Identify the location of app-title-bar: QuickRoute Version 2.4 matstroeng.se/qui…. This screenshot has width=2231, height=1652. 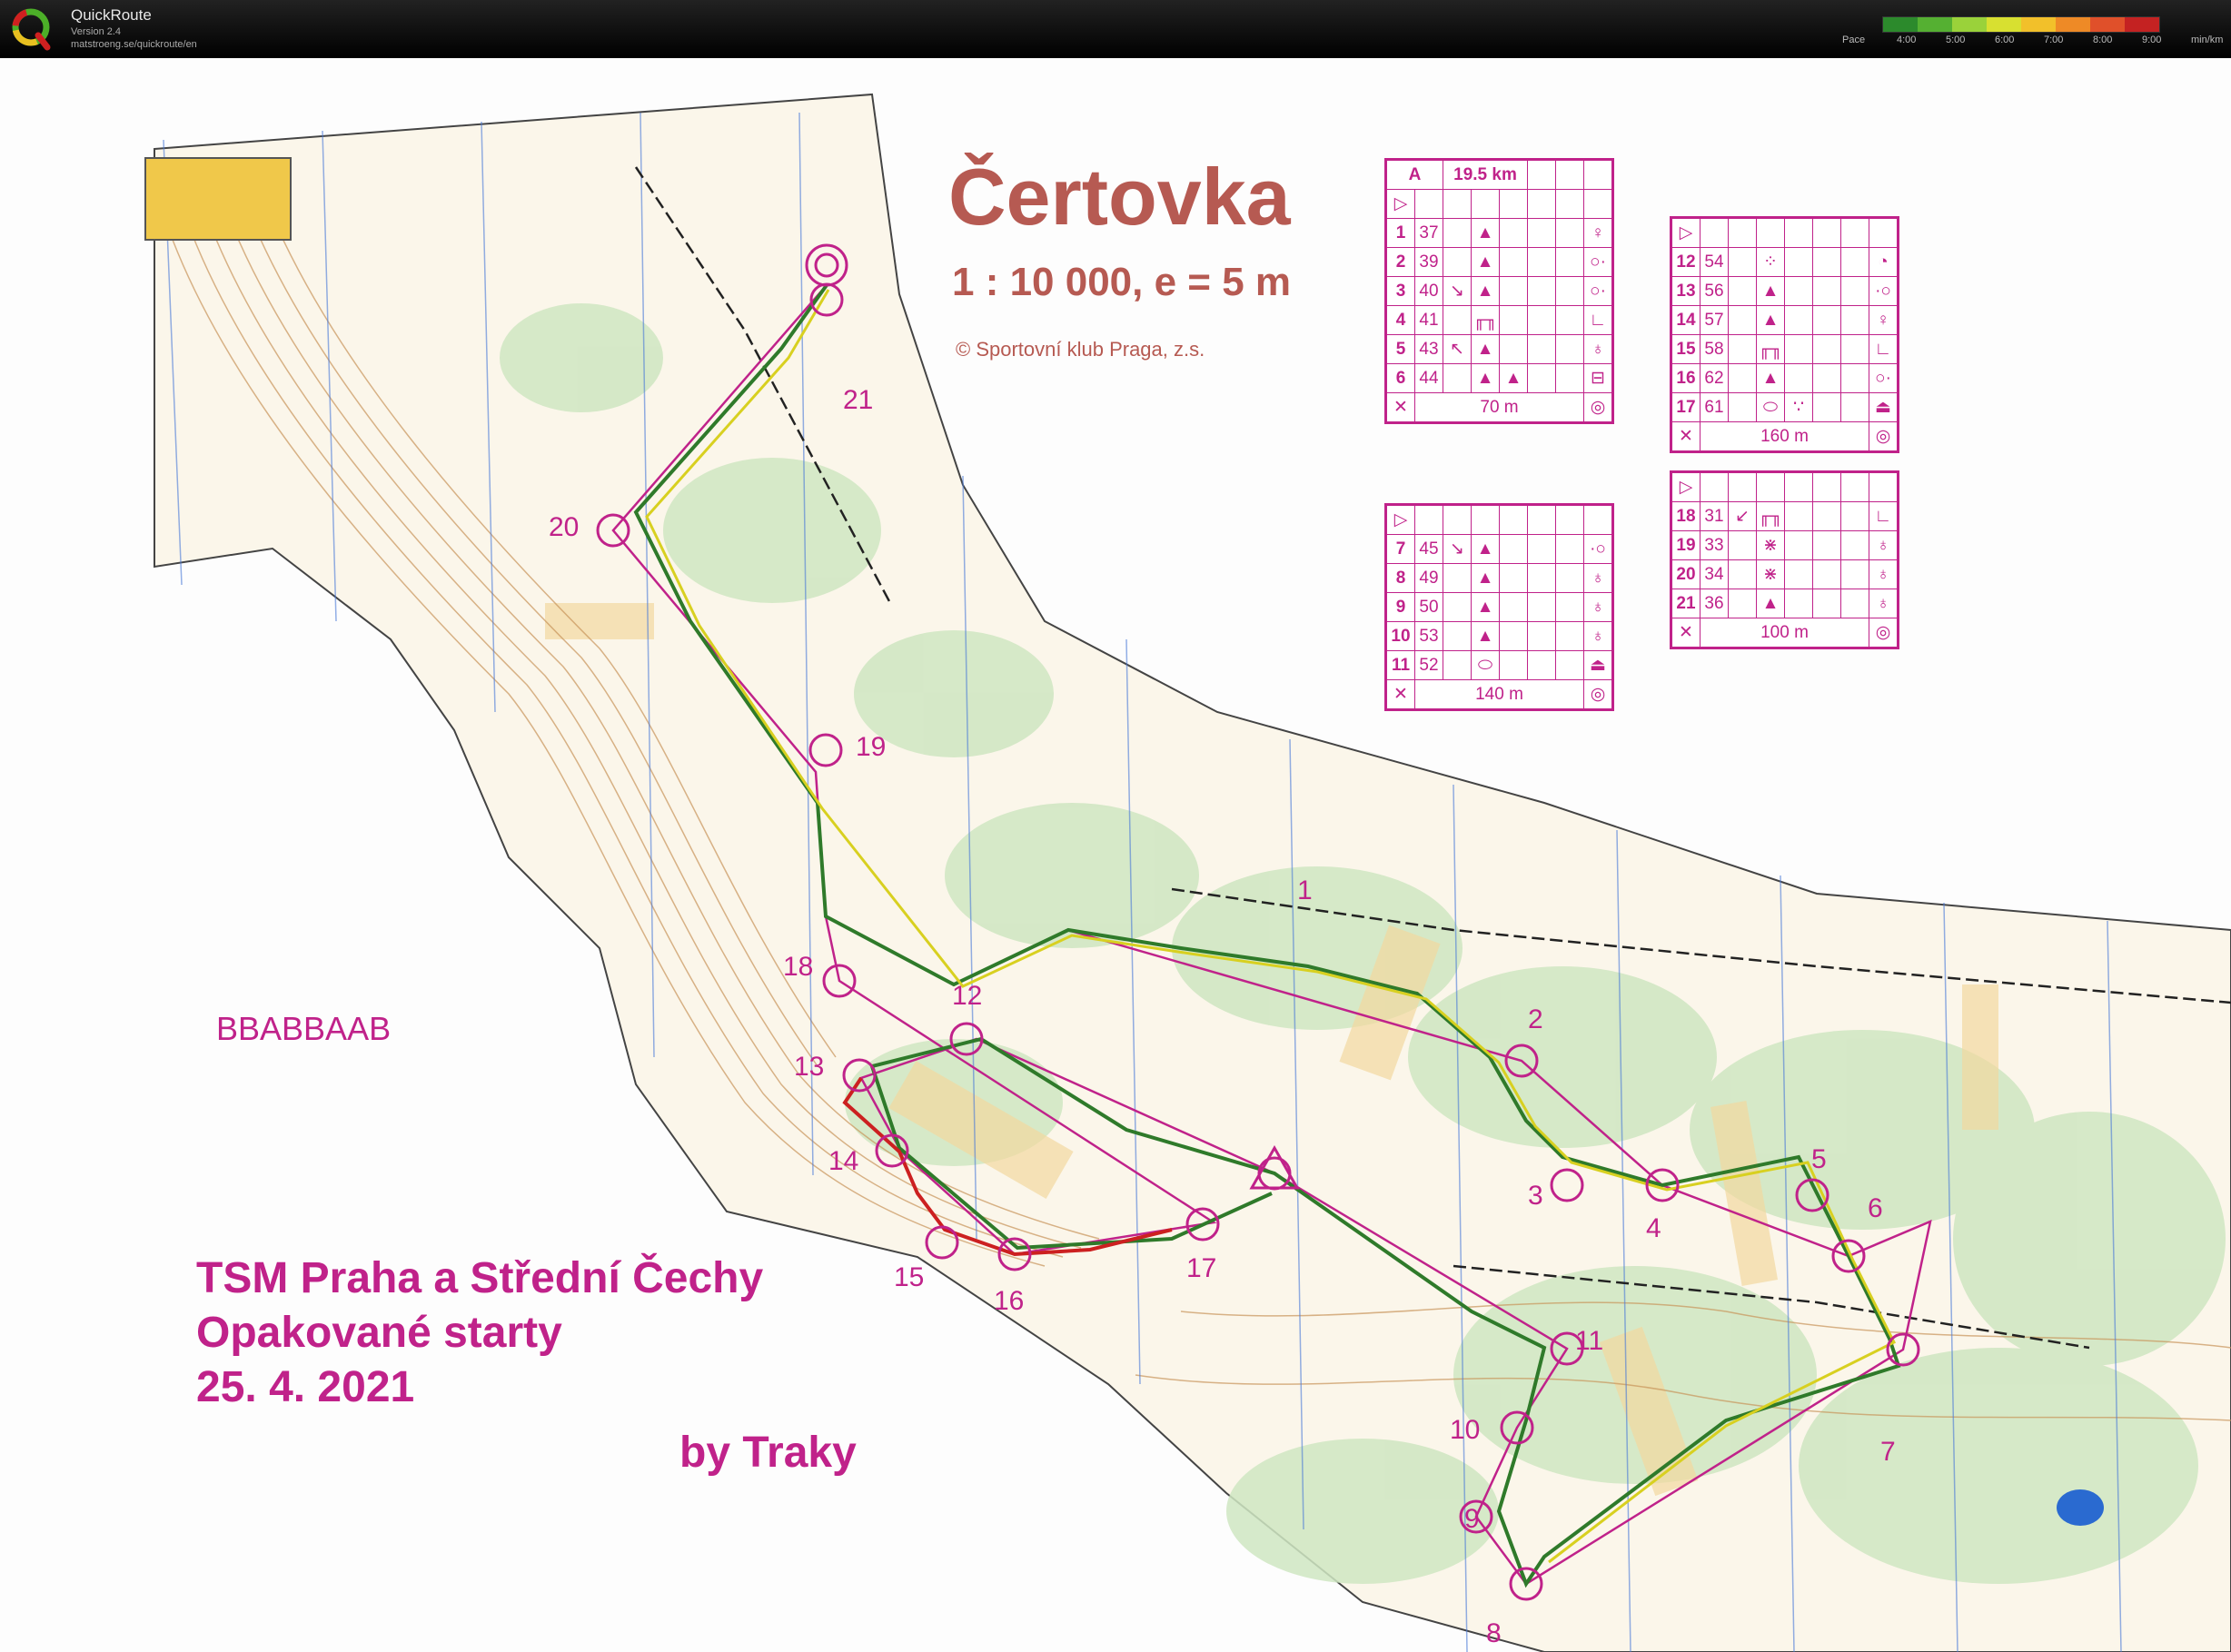
(1115, 29).